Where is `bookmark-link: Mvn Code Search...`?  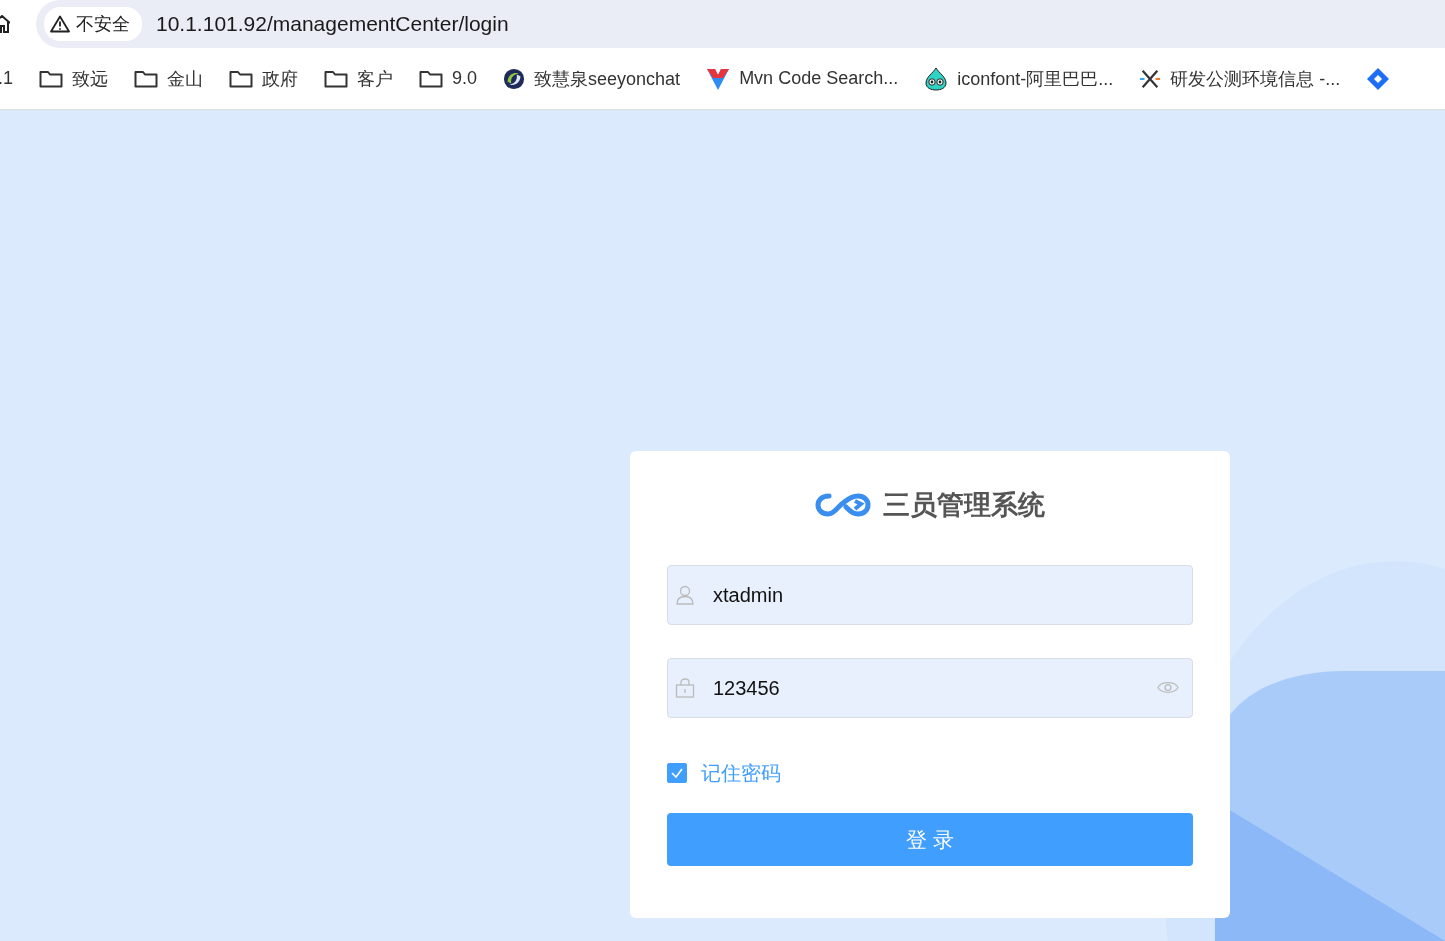 bookmark-link: Mvn Code Search... is located at coordinates (802, 78).